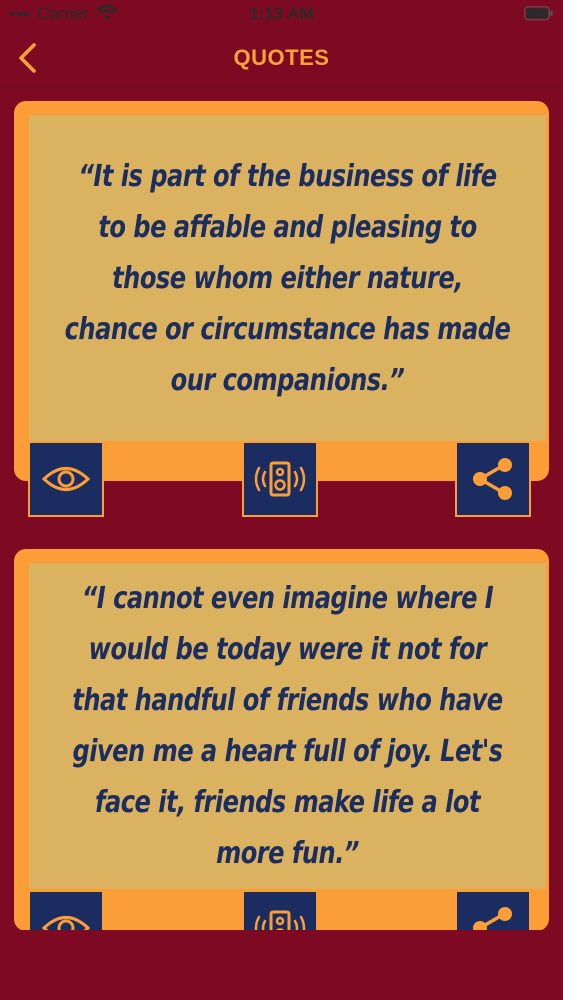 This screenshot has width=563, height=1000. I want to click on status-bar: Carrier 1:13 AM, so click(281, 15).